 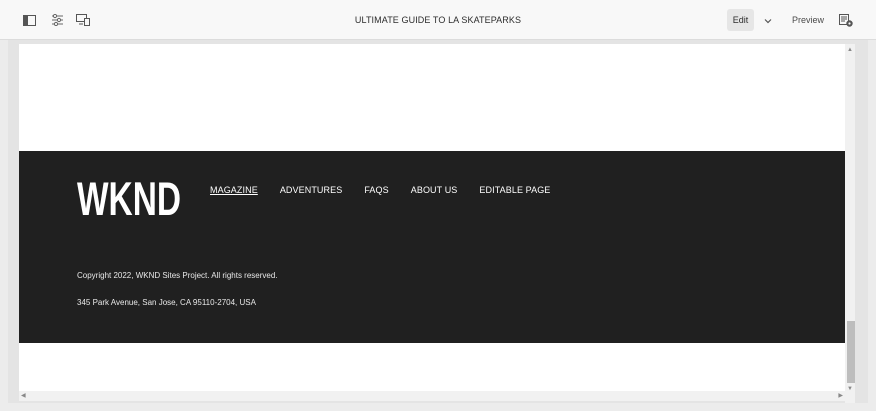 What do you see at coordinates (740, 20) in the screenshot?
I see `edit-mode-button: Edit` at bounding box center [740, 20].